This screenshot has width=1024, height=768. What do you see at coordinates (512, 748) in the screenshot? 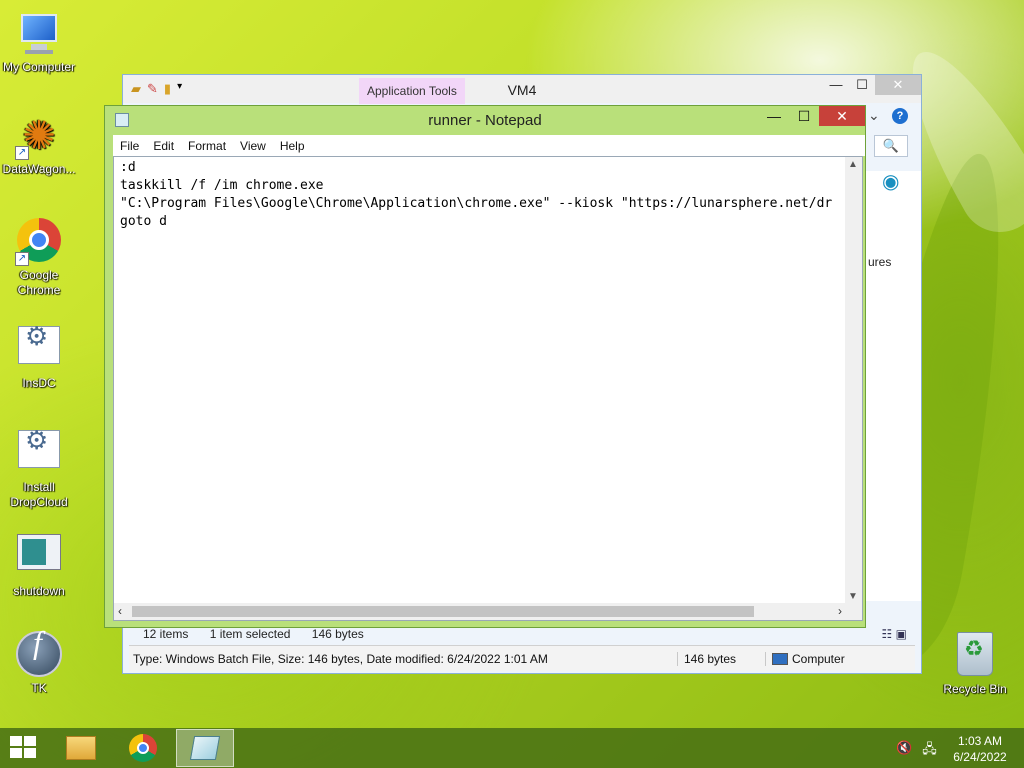
I see `taskbar: 🔇 🖧 1:03 AM 6/24/2022` at bounding box center [512, 748].